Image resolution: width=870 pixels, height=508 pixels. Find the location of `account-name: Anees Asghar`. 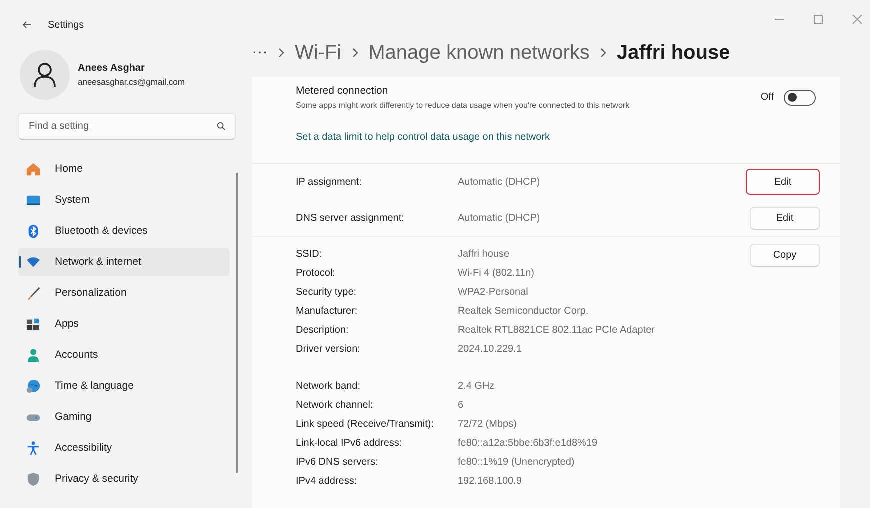

account-name: Anees Asghar is located at coordinates (112, 68).